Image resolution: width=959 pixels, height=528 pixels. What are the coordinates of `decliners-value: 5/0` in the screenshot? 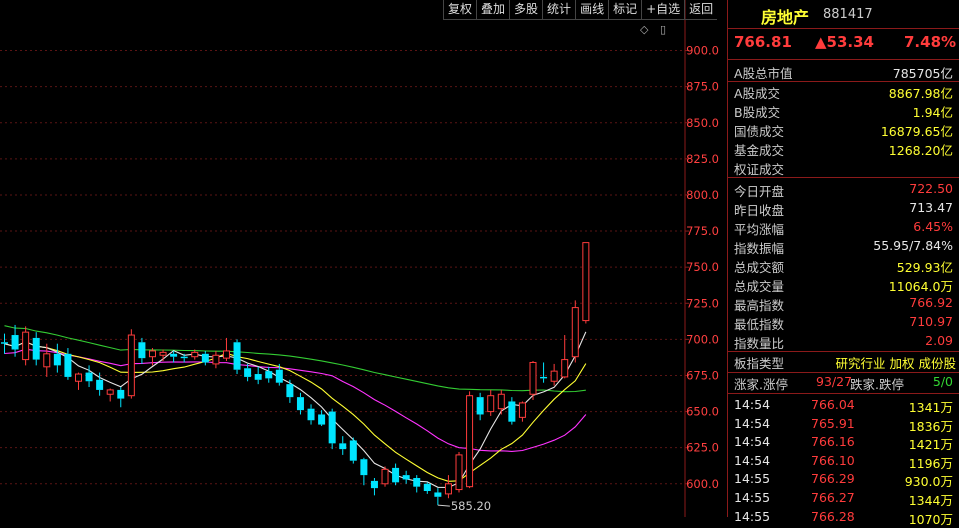 It's located at (942, 381).